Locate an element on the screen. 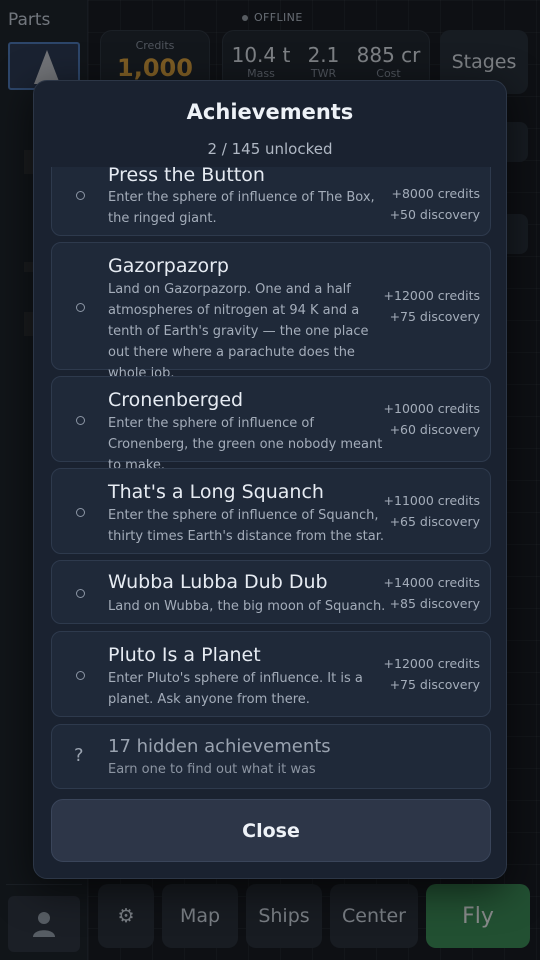 This screenshot has width=540, height=960. dialog-title: Achievements is located at coordinates (270, 112).